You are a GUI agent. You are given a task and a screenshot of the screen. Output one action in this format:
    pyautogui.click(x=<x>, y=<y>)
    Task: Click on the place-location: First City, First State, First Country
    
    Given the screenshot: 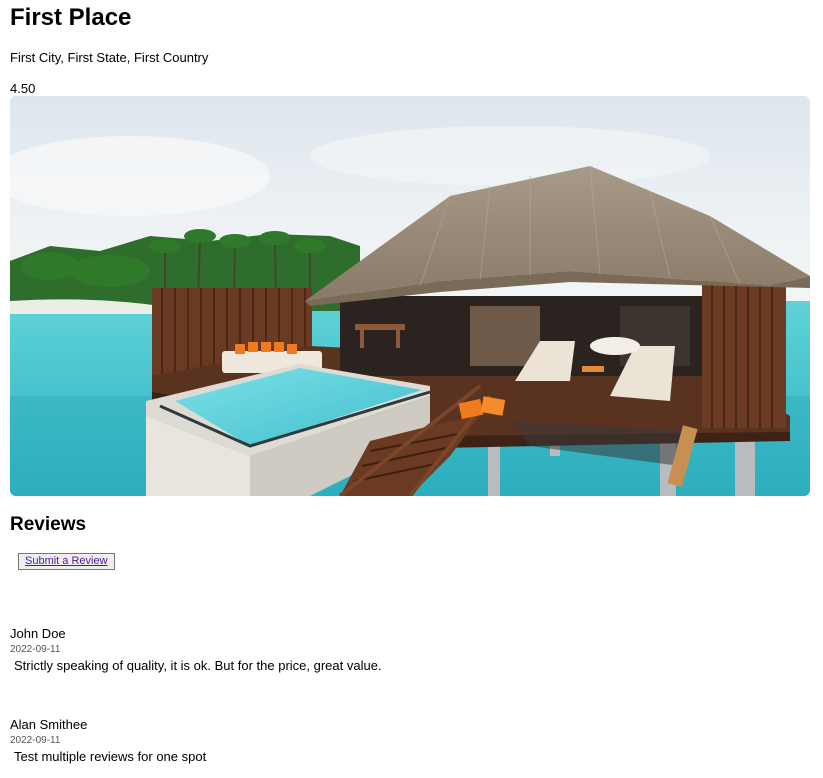 What is the action you would take?
    pyautogui.click(x=109, y=57)
    